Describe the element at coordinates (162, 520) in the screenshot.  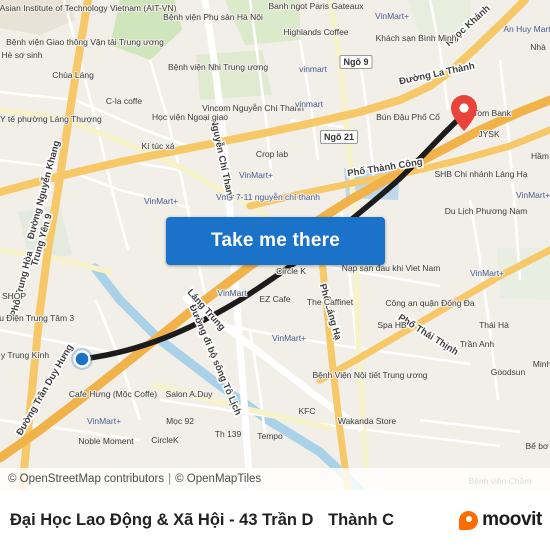
I see `trip-origin-label: Đại Học Lao Động & Xã Hội - 43 Trần D` at that location.